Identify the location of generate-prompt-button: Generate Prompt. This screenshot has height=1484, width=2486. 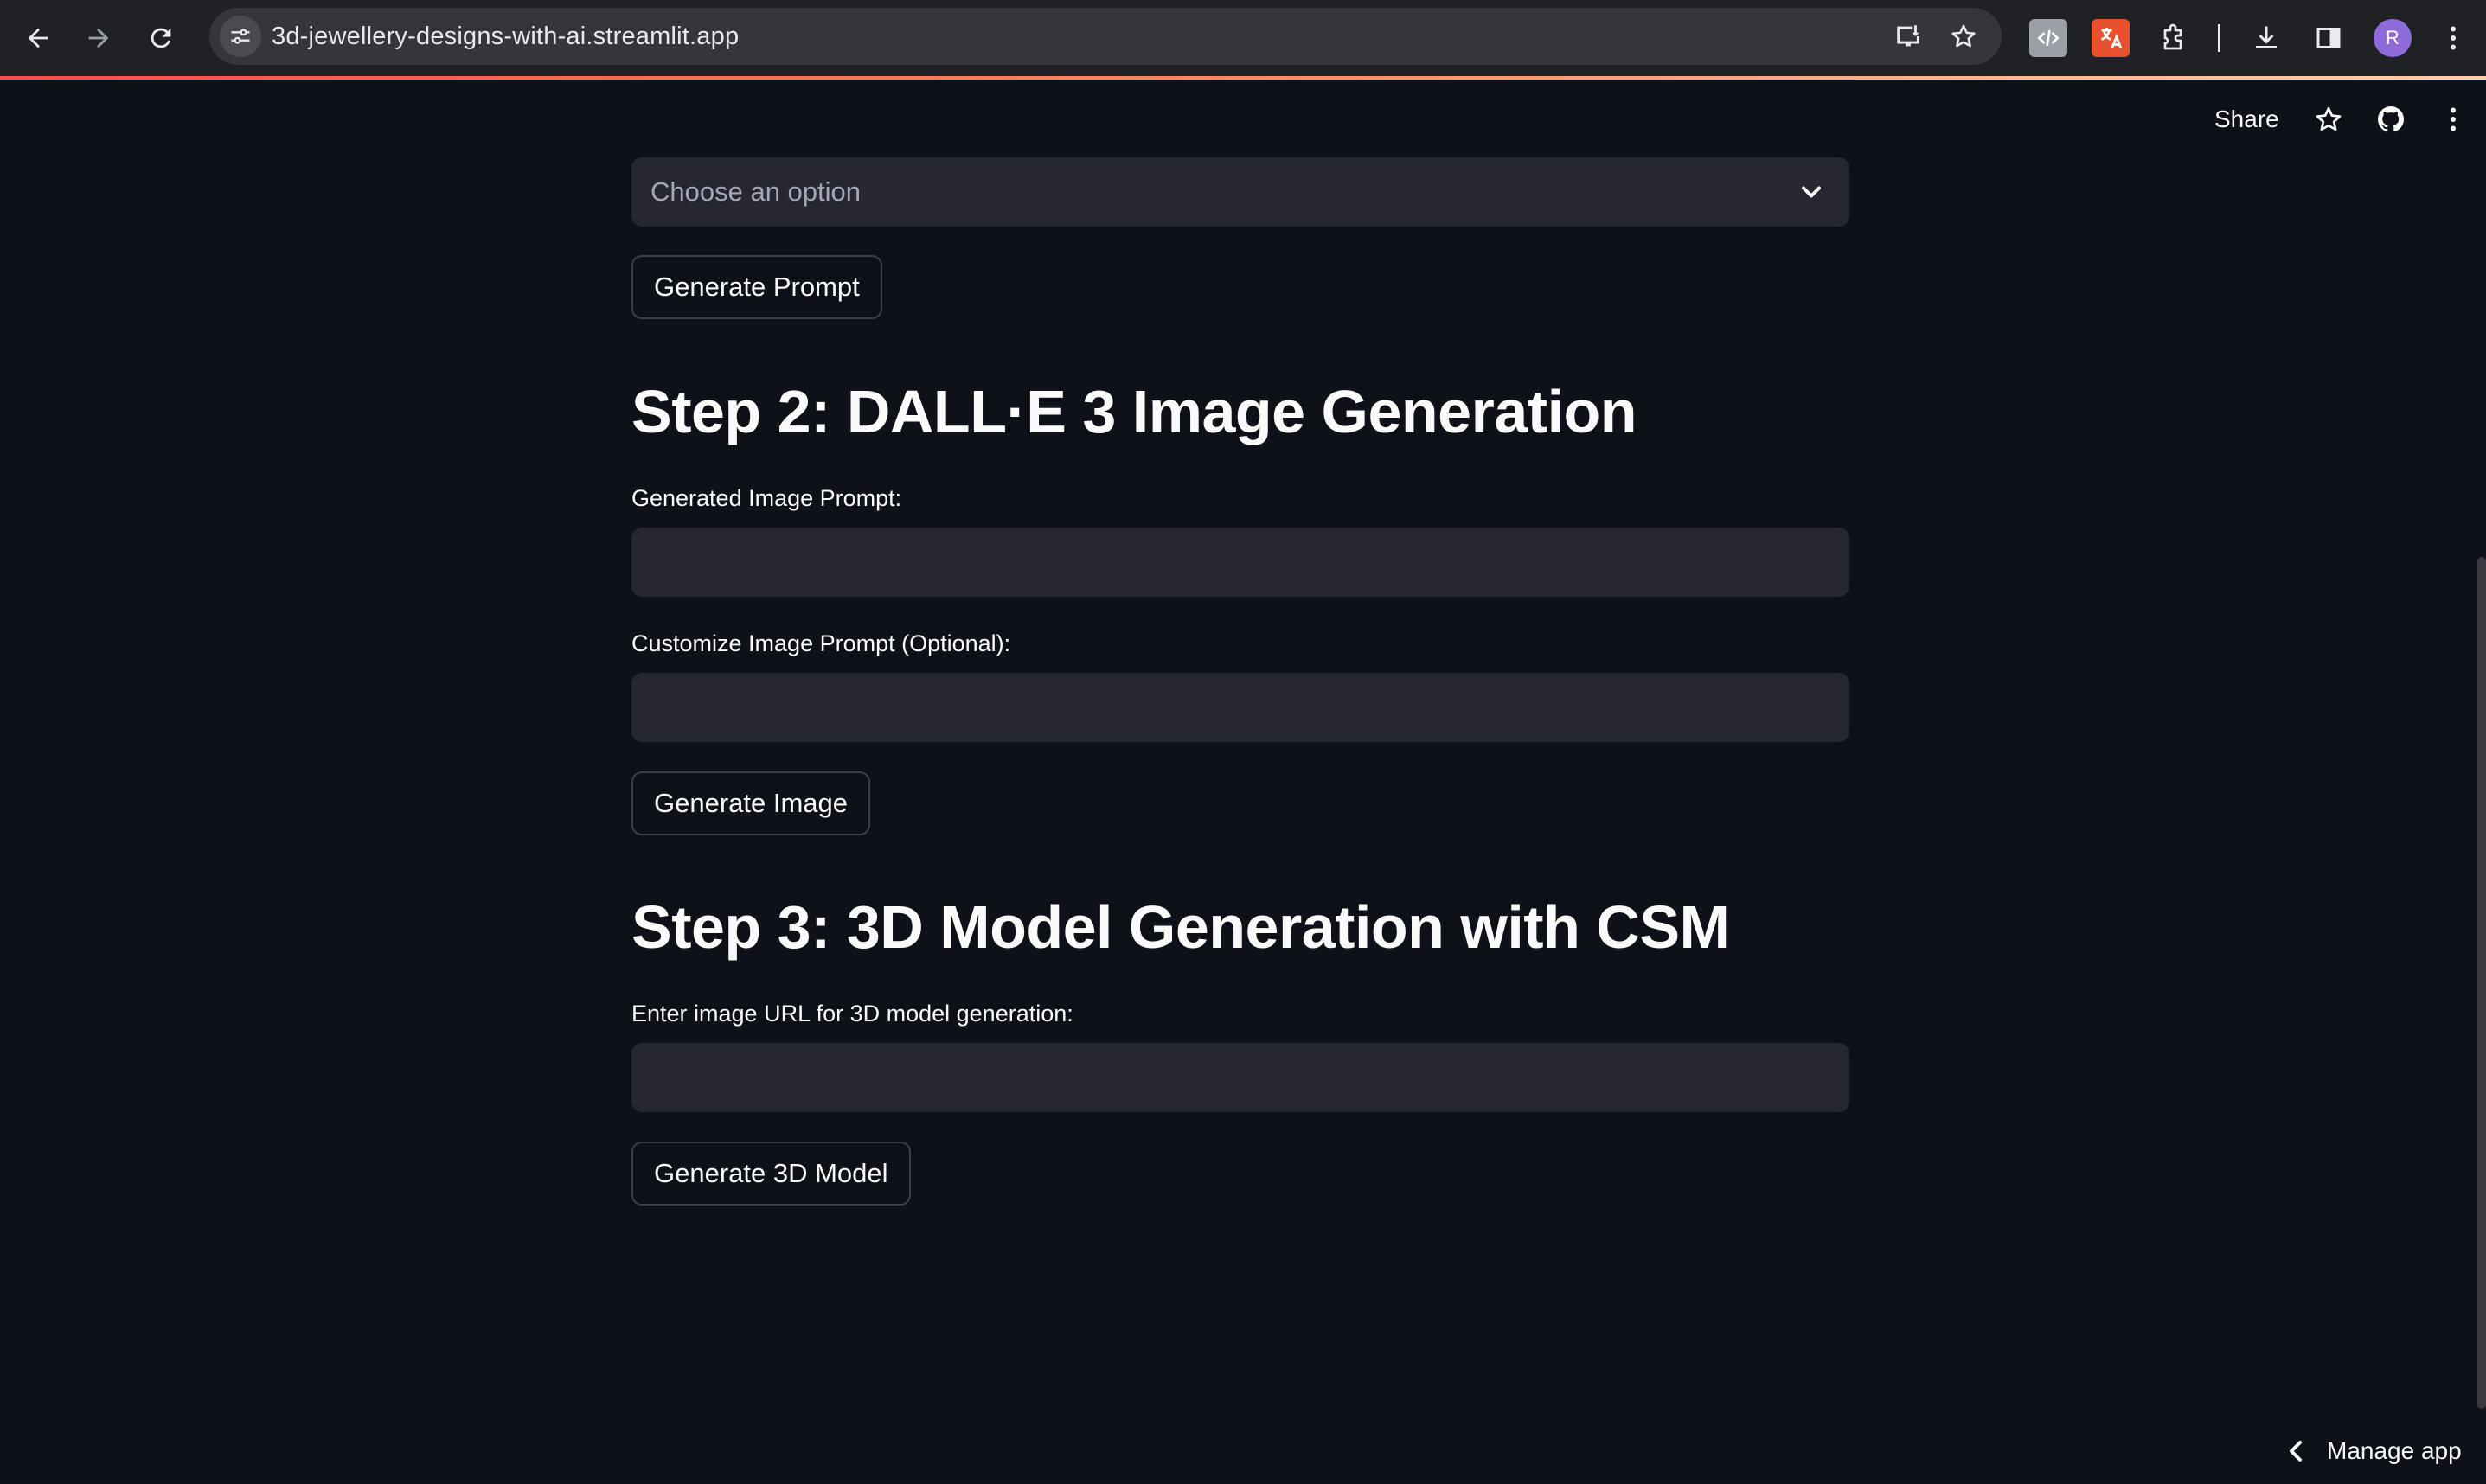
(756, 287).